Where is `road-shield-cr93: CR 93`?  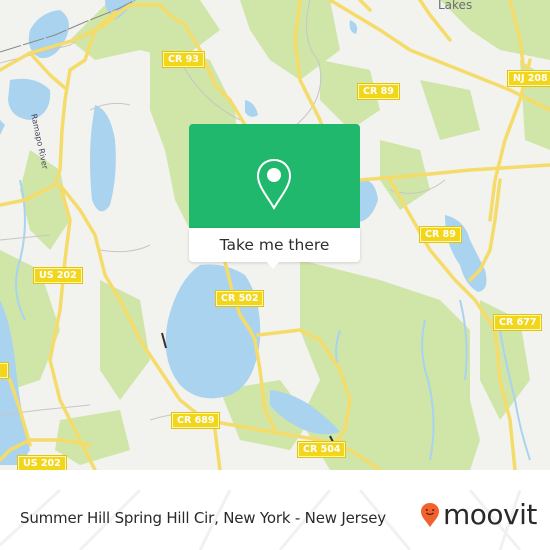 road-shield-cr93: CR 93 is located at coordinates (183, 59).